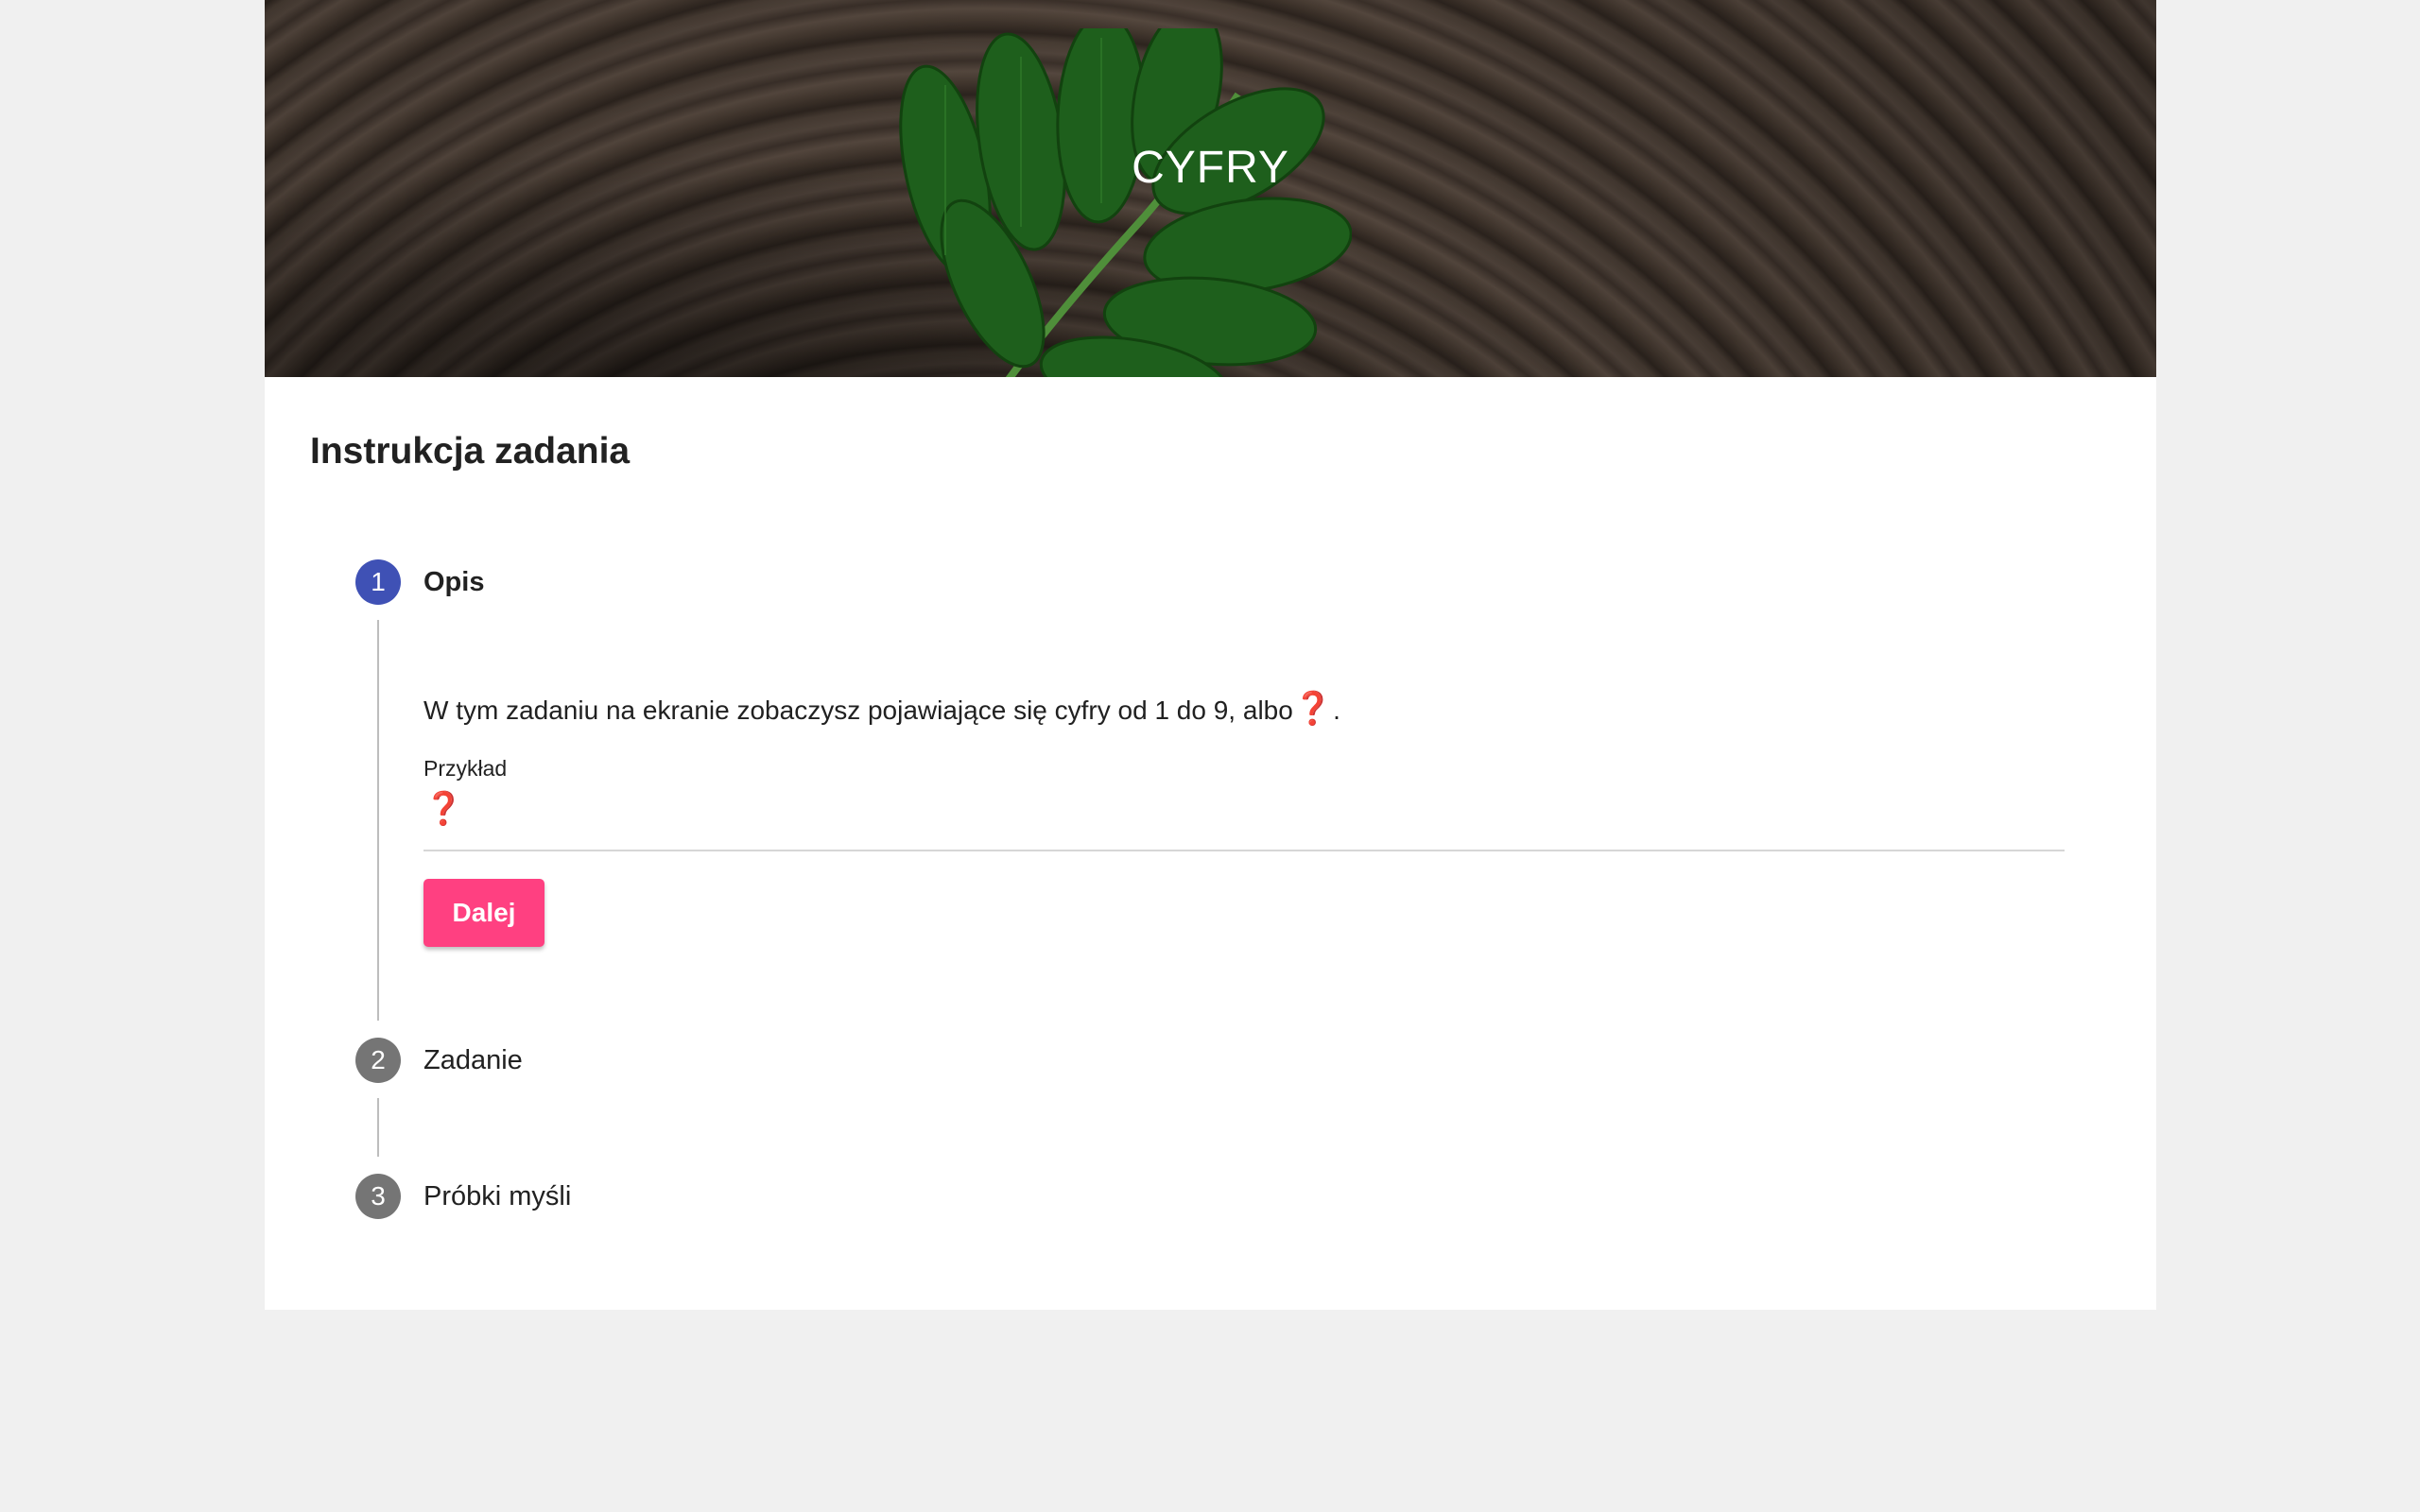 The height and width of the screenshot is (1512, 2420). Describe the element at coordinates (466, 768) in the screenshot. I see `example-label: Przykład` at that location.